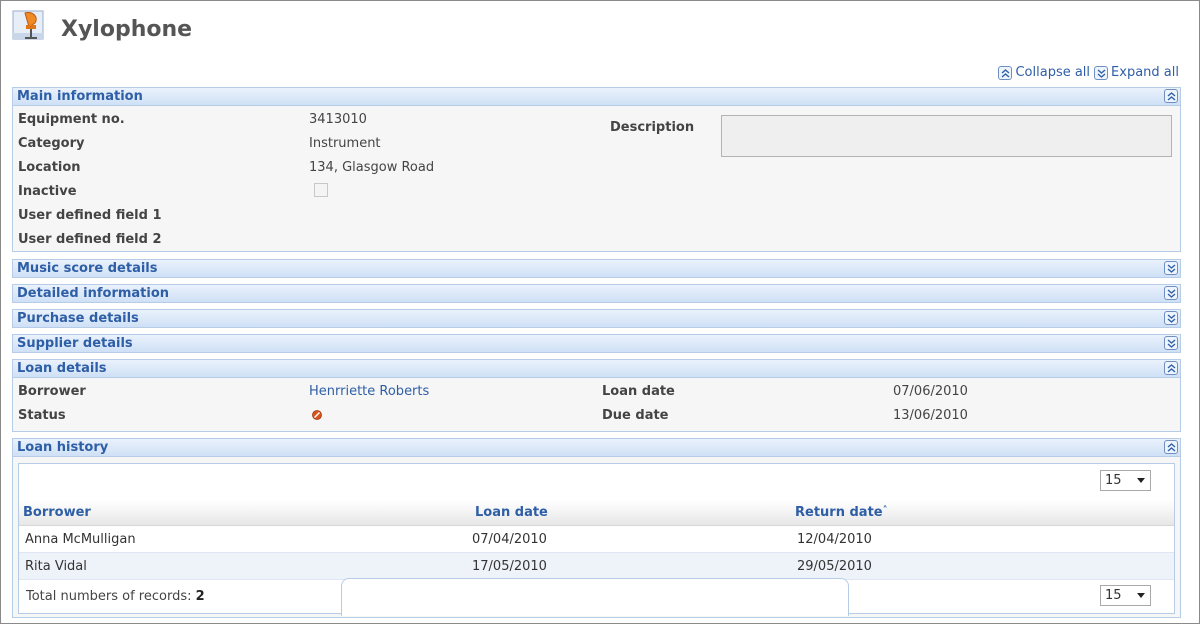  What do you see at coordinates (595, 597) in the screenshot?
I see `grid-footer-notch` at bounding box center [595, 597].